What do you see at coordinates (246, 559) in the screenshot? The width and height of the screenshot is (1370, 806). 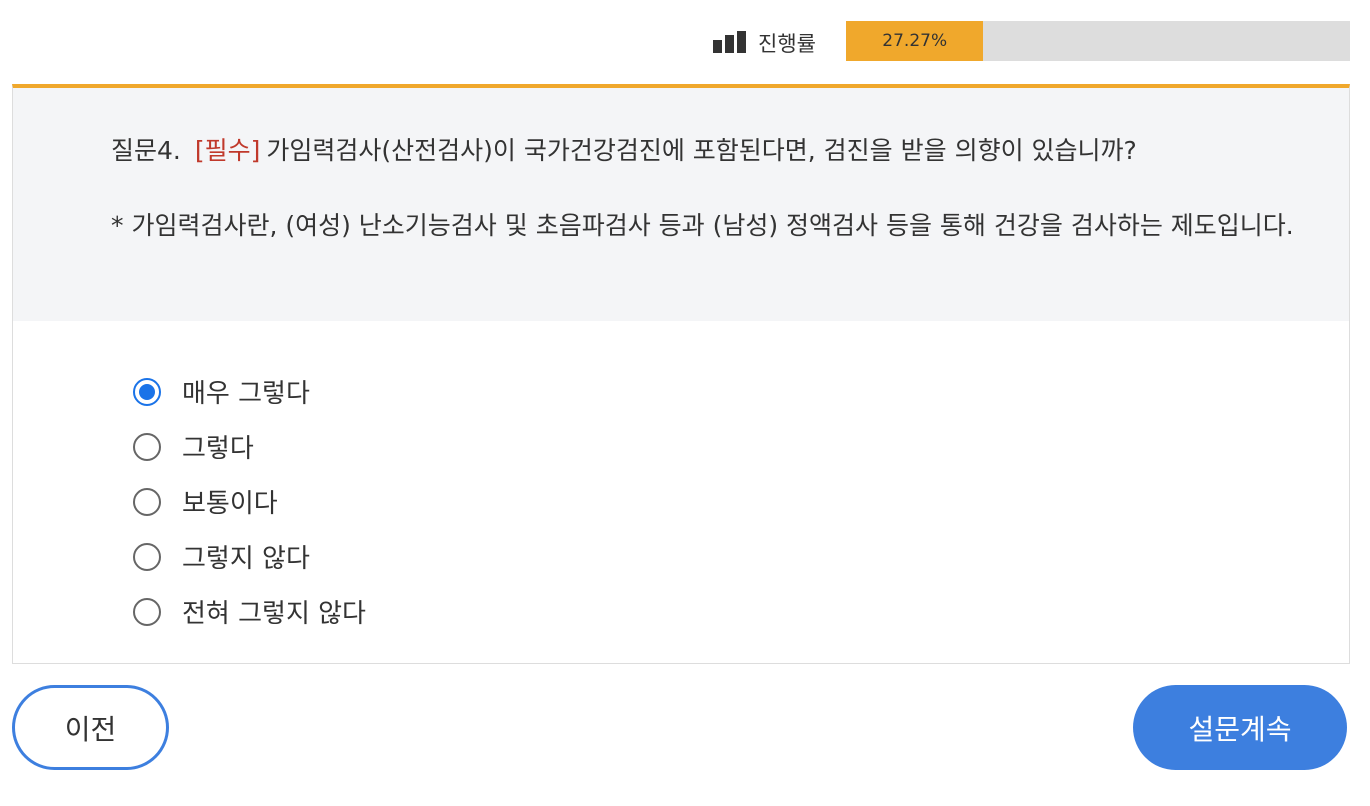 I see `option-label: 그렇지 않다` at bounding box center [246, 559].